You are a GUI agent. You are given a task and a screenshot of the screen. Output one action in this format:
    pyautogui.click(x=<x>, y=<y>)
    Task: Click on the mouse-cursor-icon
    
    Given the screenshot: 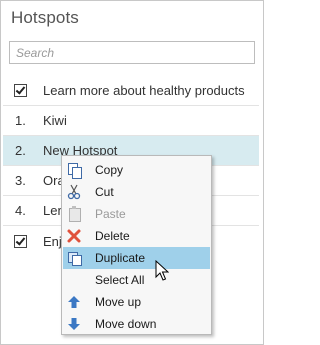 What is the action you would take?
    pyautogui.click(x=162, y=270)
    